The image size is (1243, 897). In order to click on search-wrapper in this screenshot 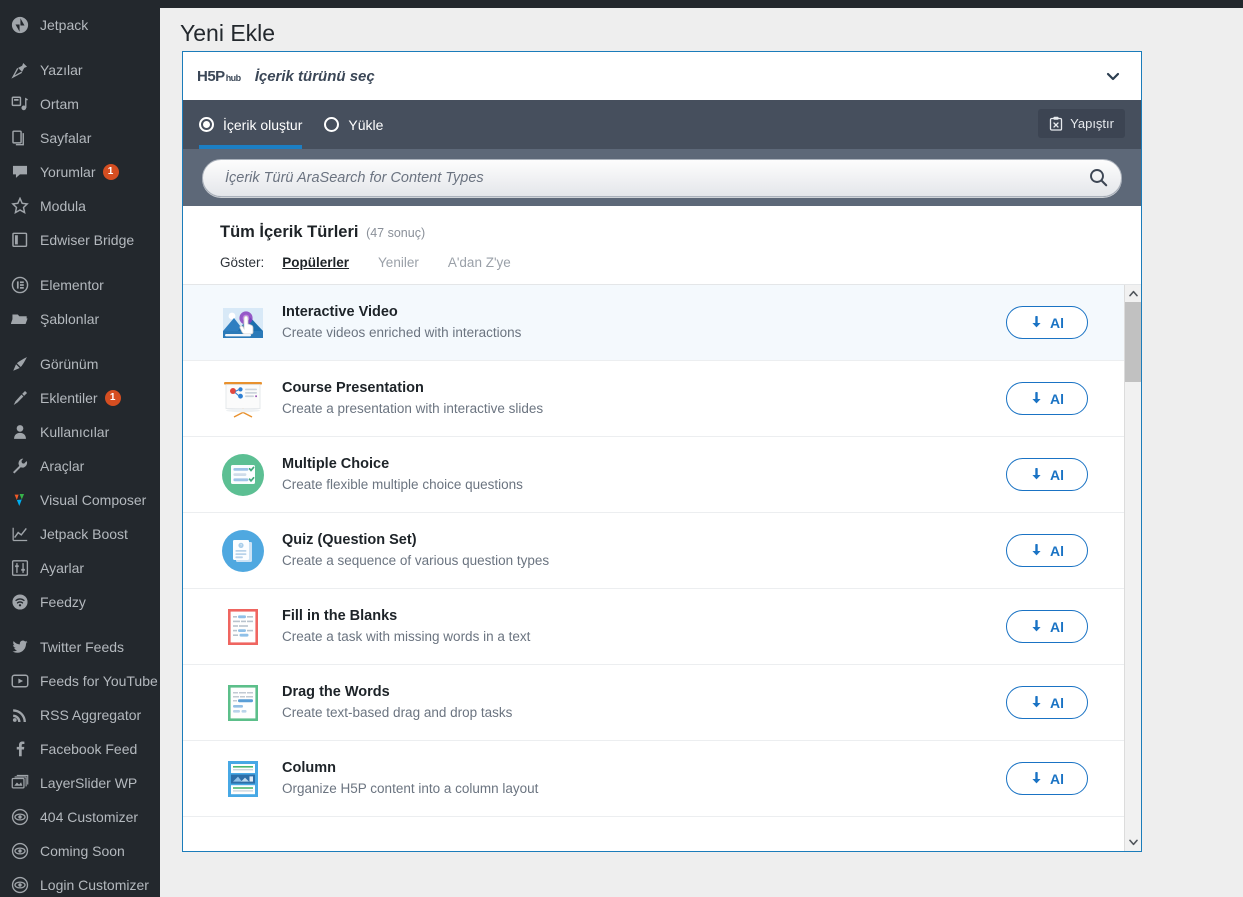, I will do `click(662, 177)`.